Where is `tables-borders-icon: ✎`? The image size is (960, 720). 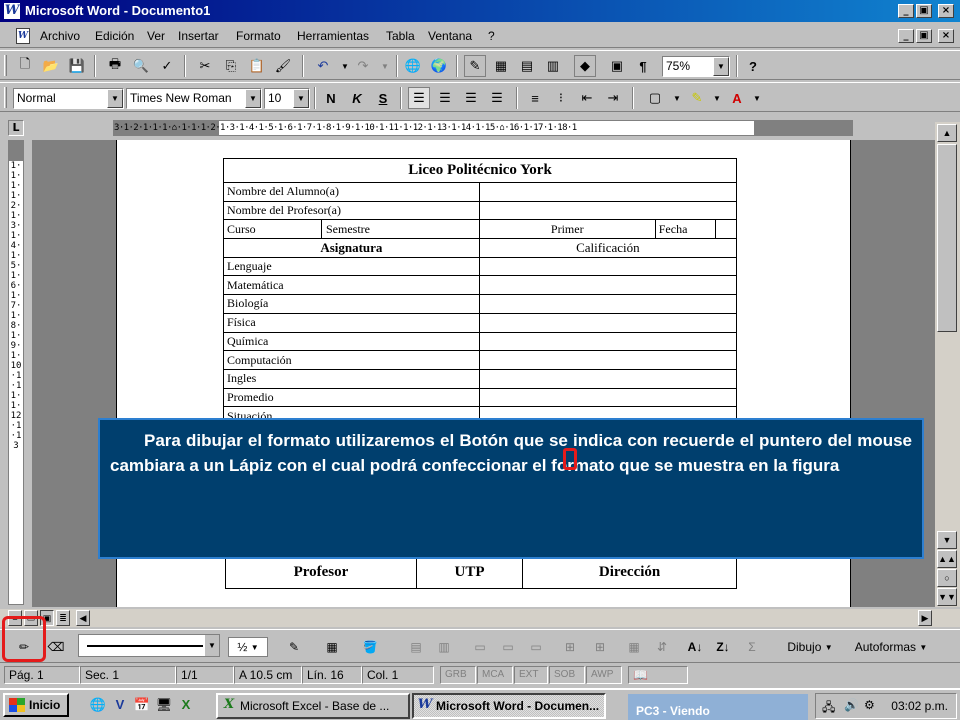
tables-borders-icon: ✎ is located at coordinates (475, 66).